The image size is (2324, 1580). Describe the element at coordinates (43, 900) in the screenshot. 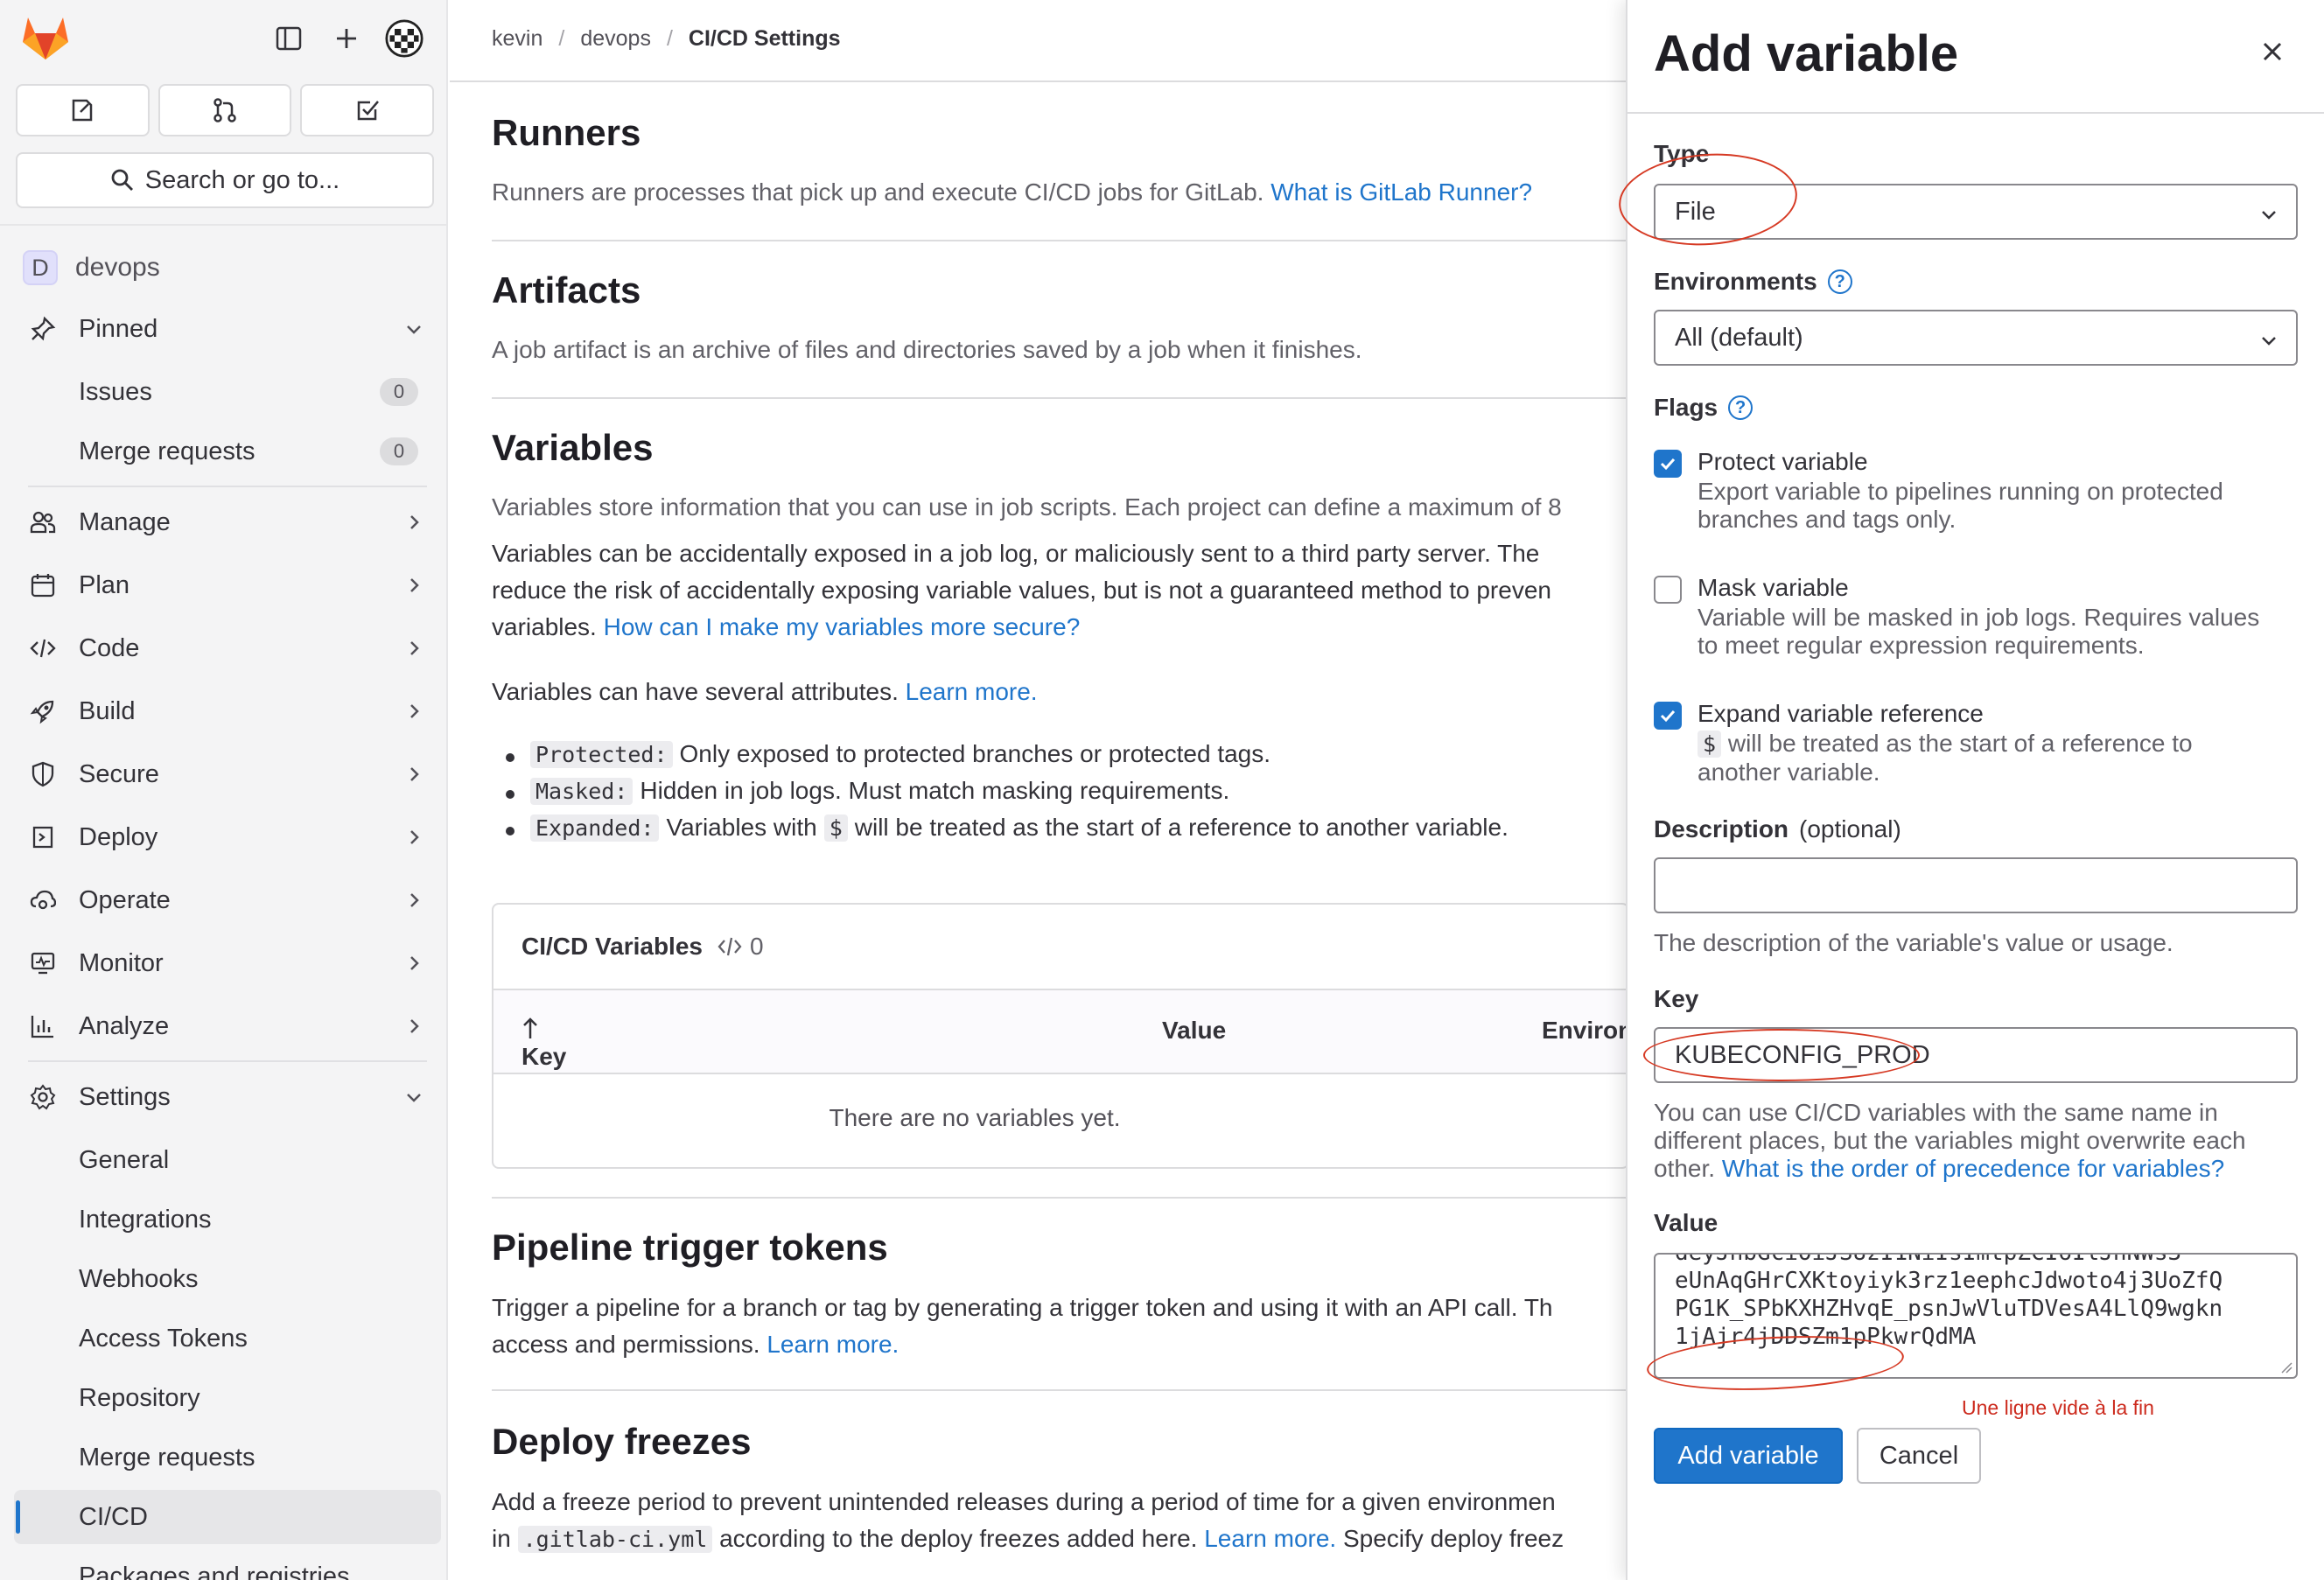

I see `cloud-gear-icon` at that location.